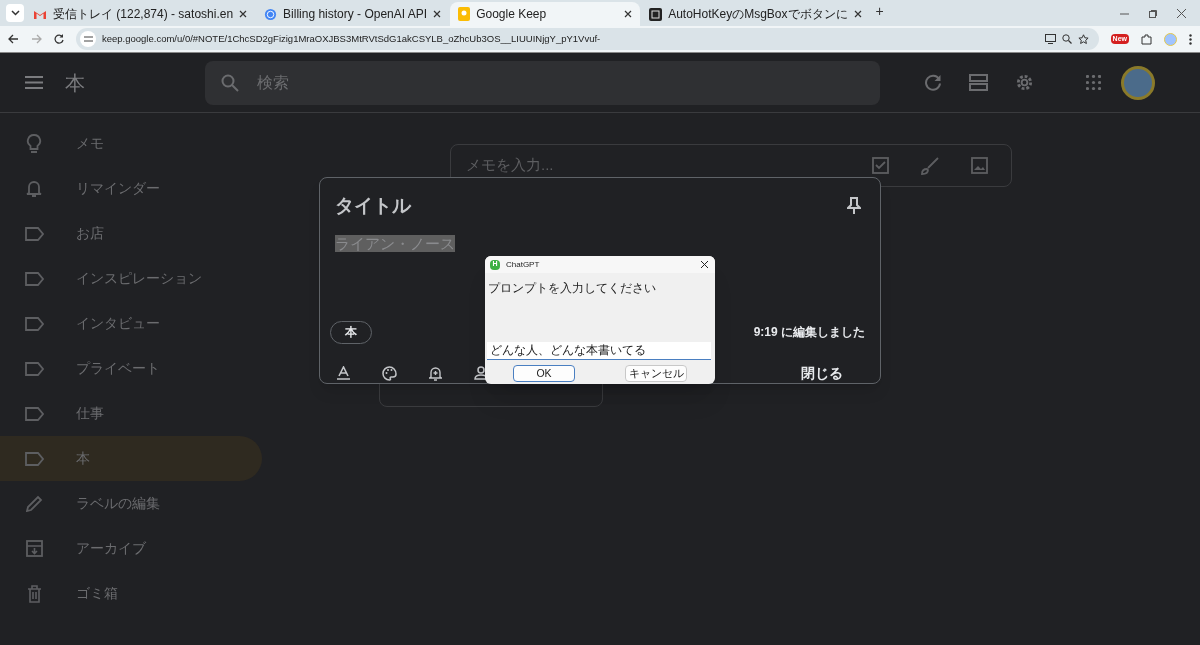 The height and width of the screenshot is (645, 1200). I want to click on refresh-icon, so click(933, 82).